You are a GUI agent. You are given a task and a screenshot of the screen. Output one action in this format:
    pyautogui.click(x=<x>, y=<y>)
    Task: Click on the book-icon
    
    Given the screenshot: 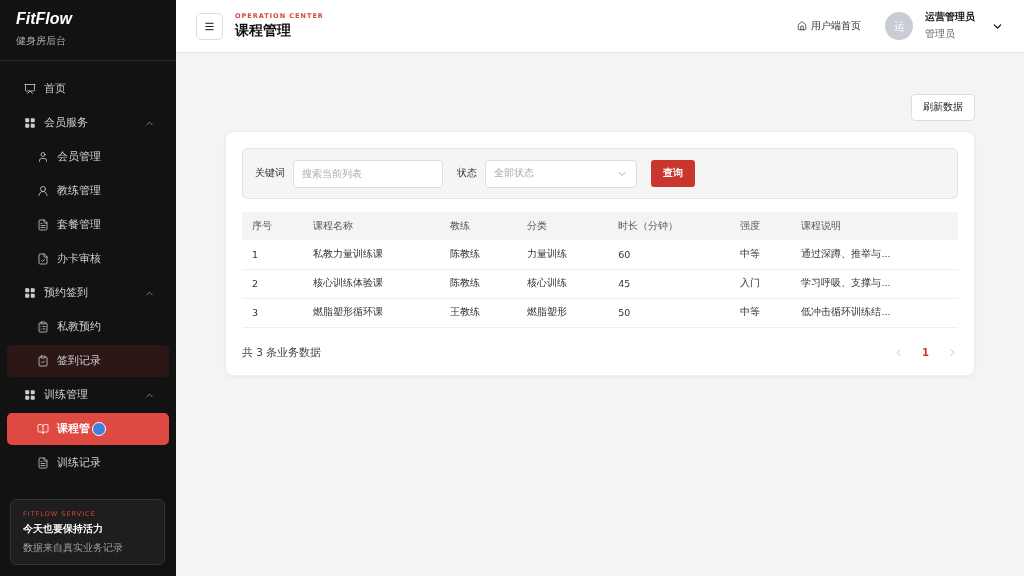 What is the action you would take?
    pyautogui.click(x=43, y=429)
    